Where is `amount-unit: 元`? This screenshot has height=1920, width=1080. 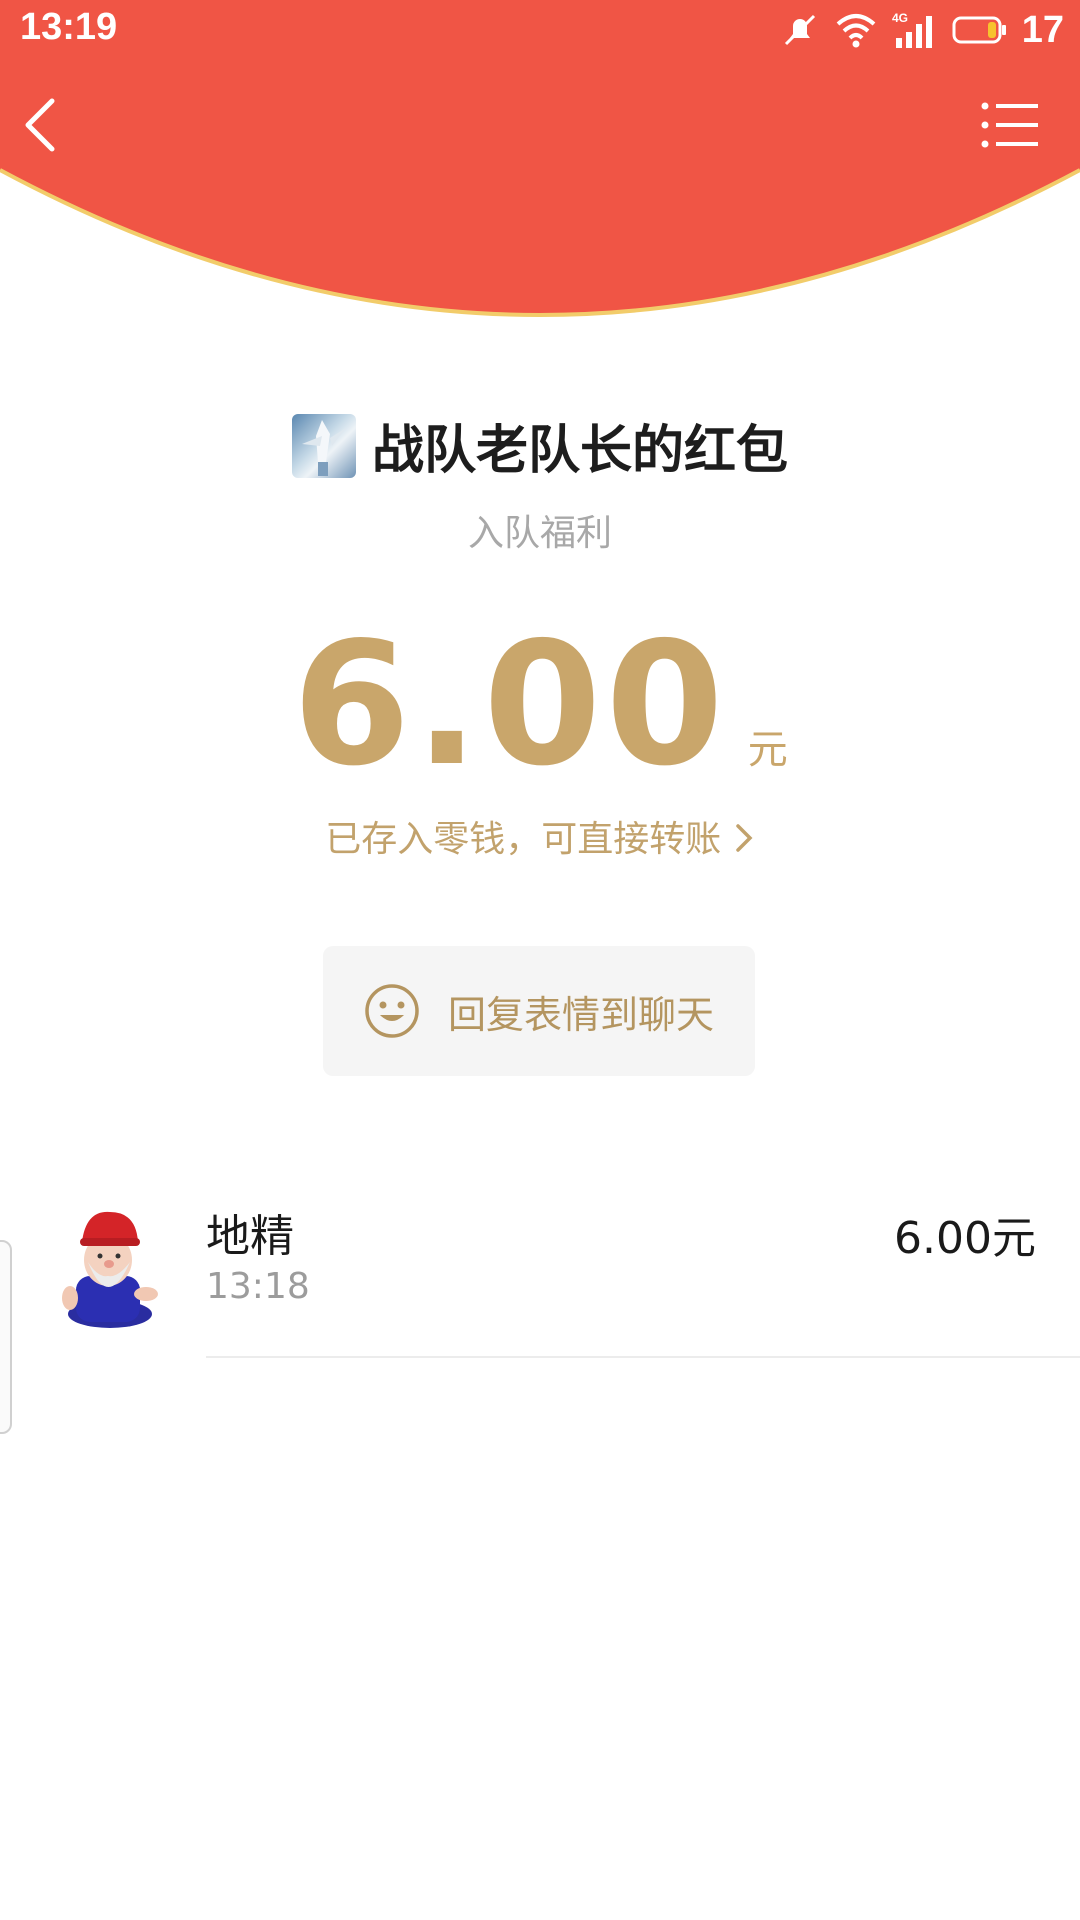 amount-unit: 元 is located at coordinates (767, 750).